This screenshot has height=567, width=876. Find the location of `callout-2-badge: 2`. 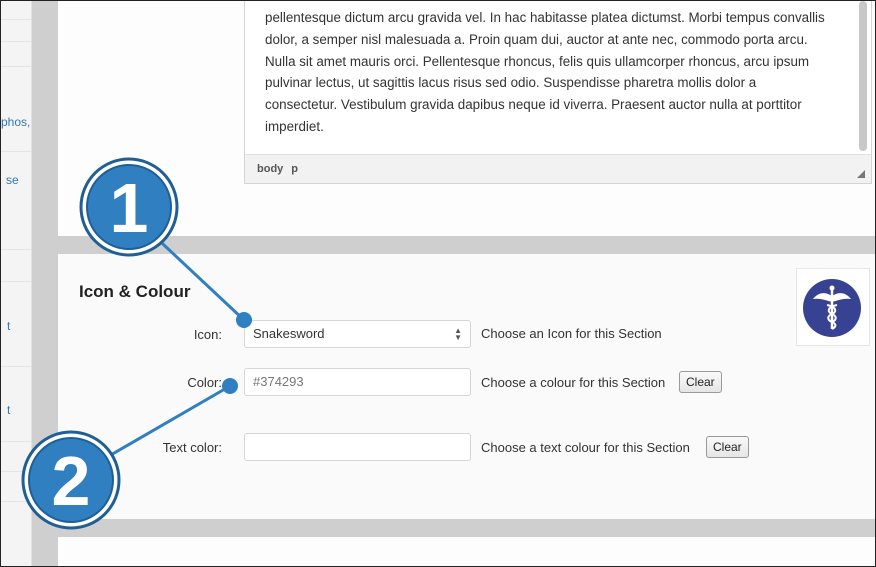

callout-2-badge: 2 is located at coordinates (71, 480).